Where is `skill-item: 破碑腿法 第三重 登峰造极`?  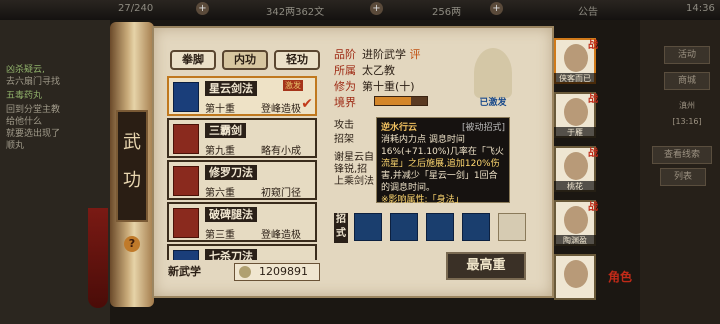
skill-item: 破碑腿法 第三重 登峰造极 is located at coordinates (242, 222).